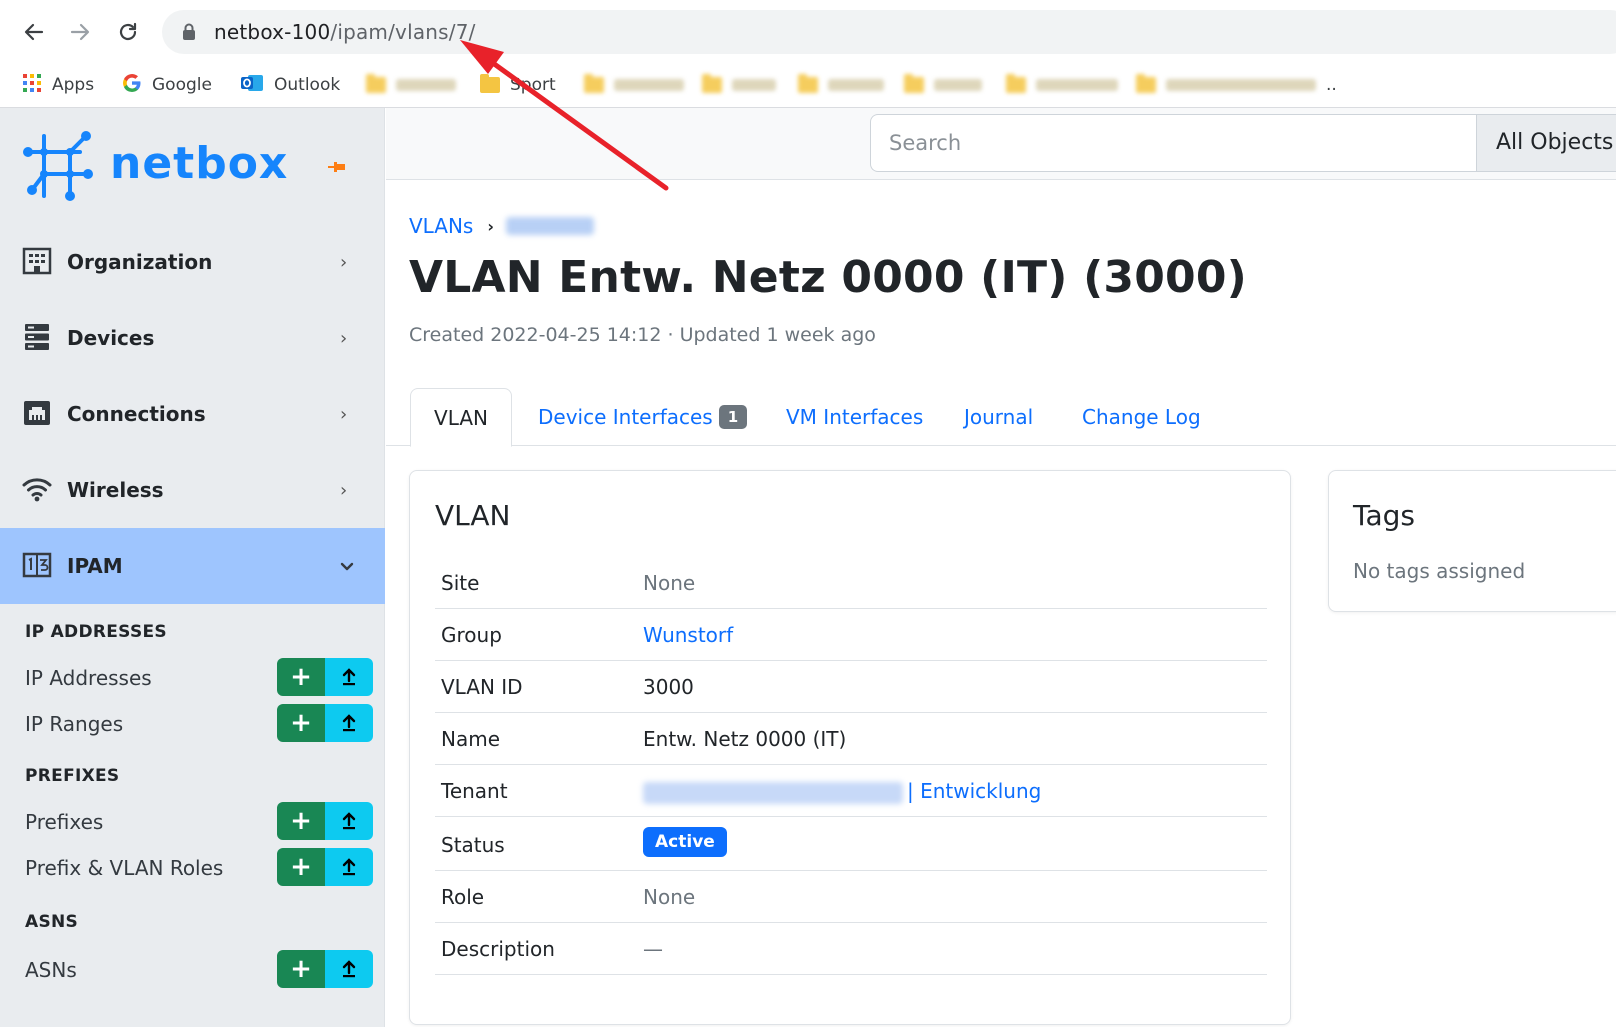 The image size is (1616, 1027). I want to click on menu-item-ipam: IPAM, so click(192, 566).